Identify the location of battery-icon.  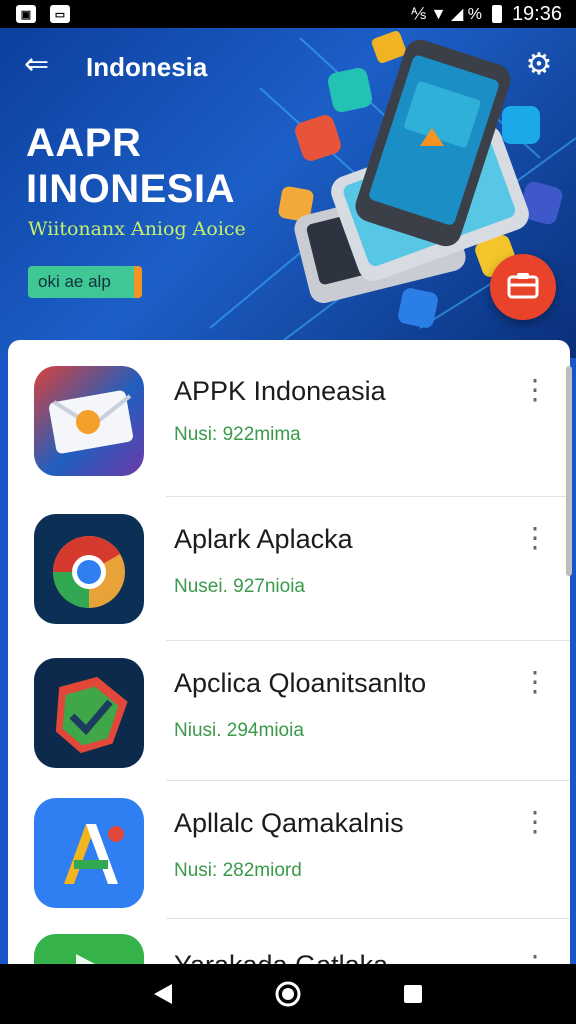
(496, 14).